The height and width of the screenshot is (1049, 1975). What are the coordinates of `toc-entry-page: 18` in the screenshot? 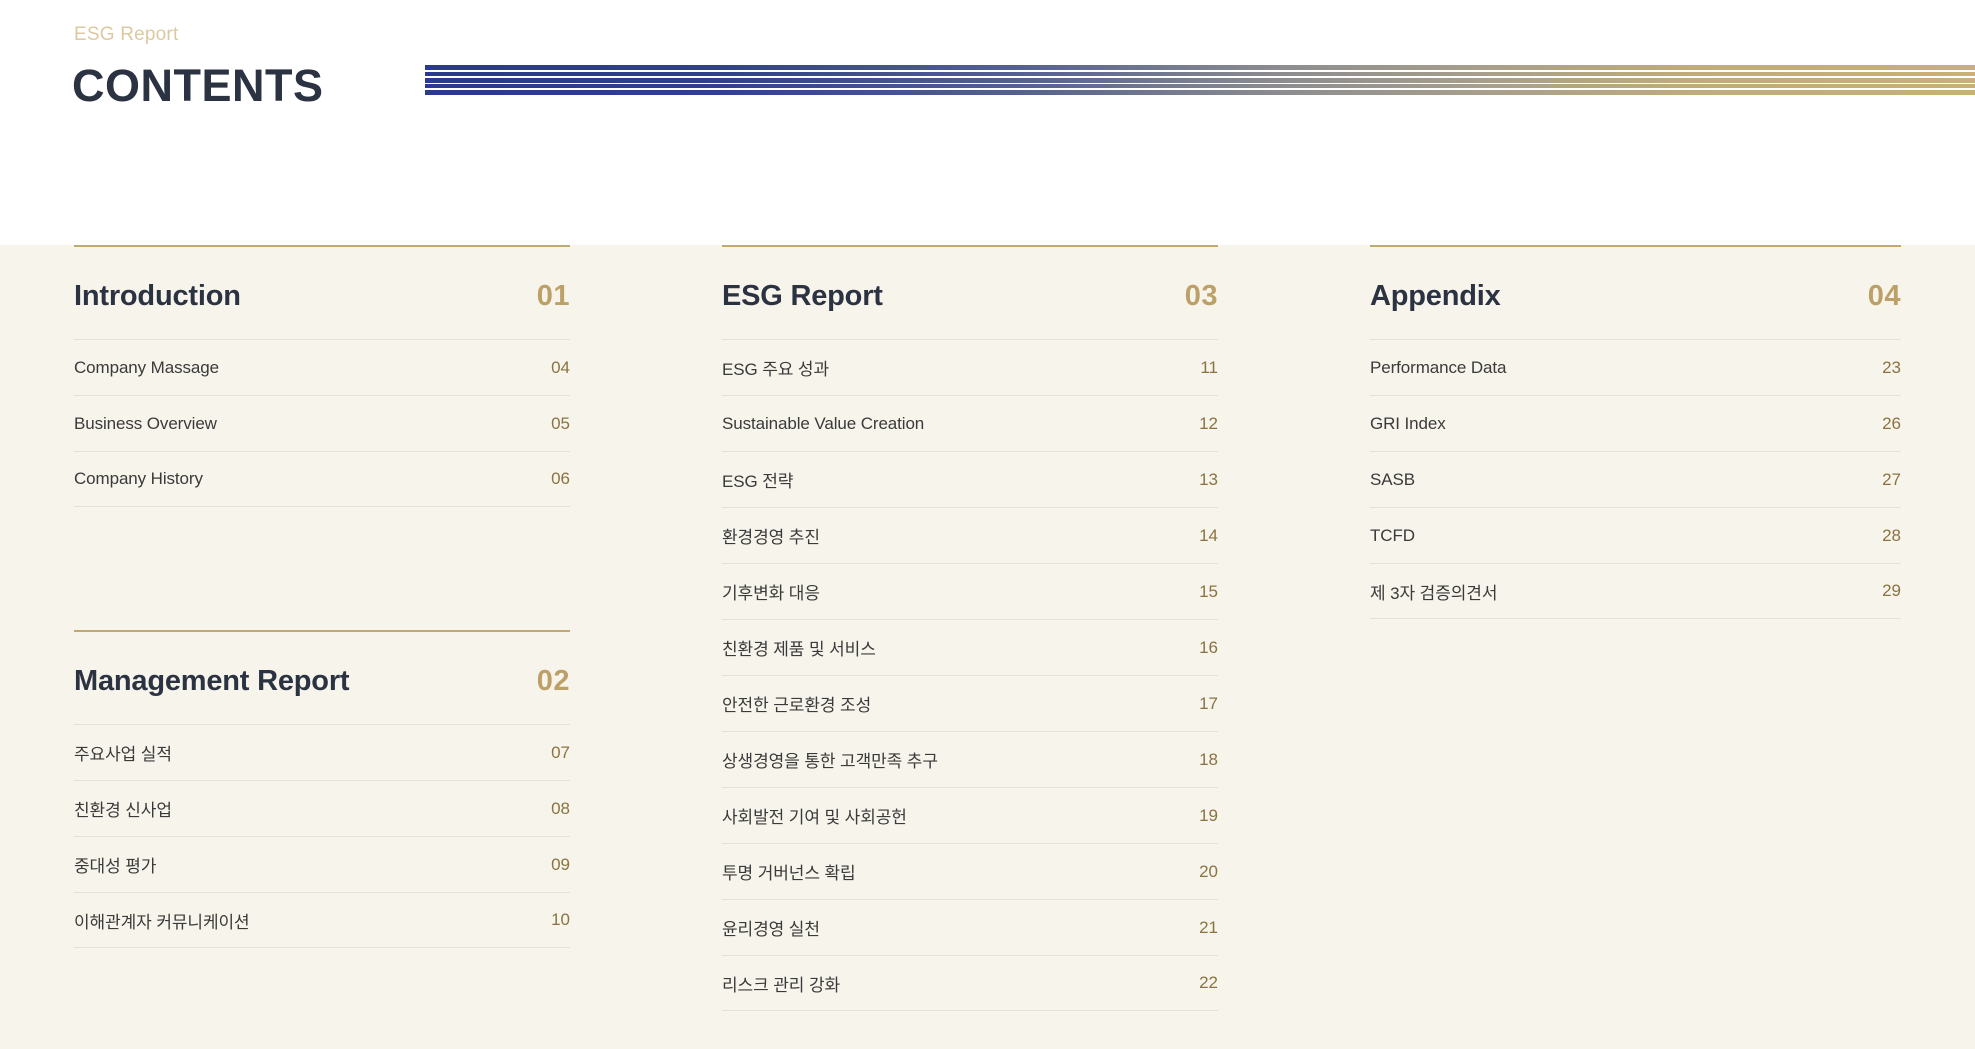 It's located at (1208, 759).